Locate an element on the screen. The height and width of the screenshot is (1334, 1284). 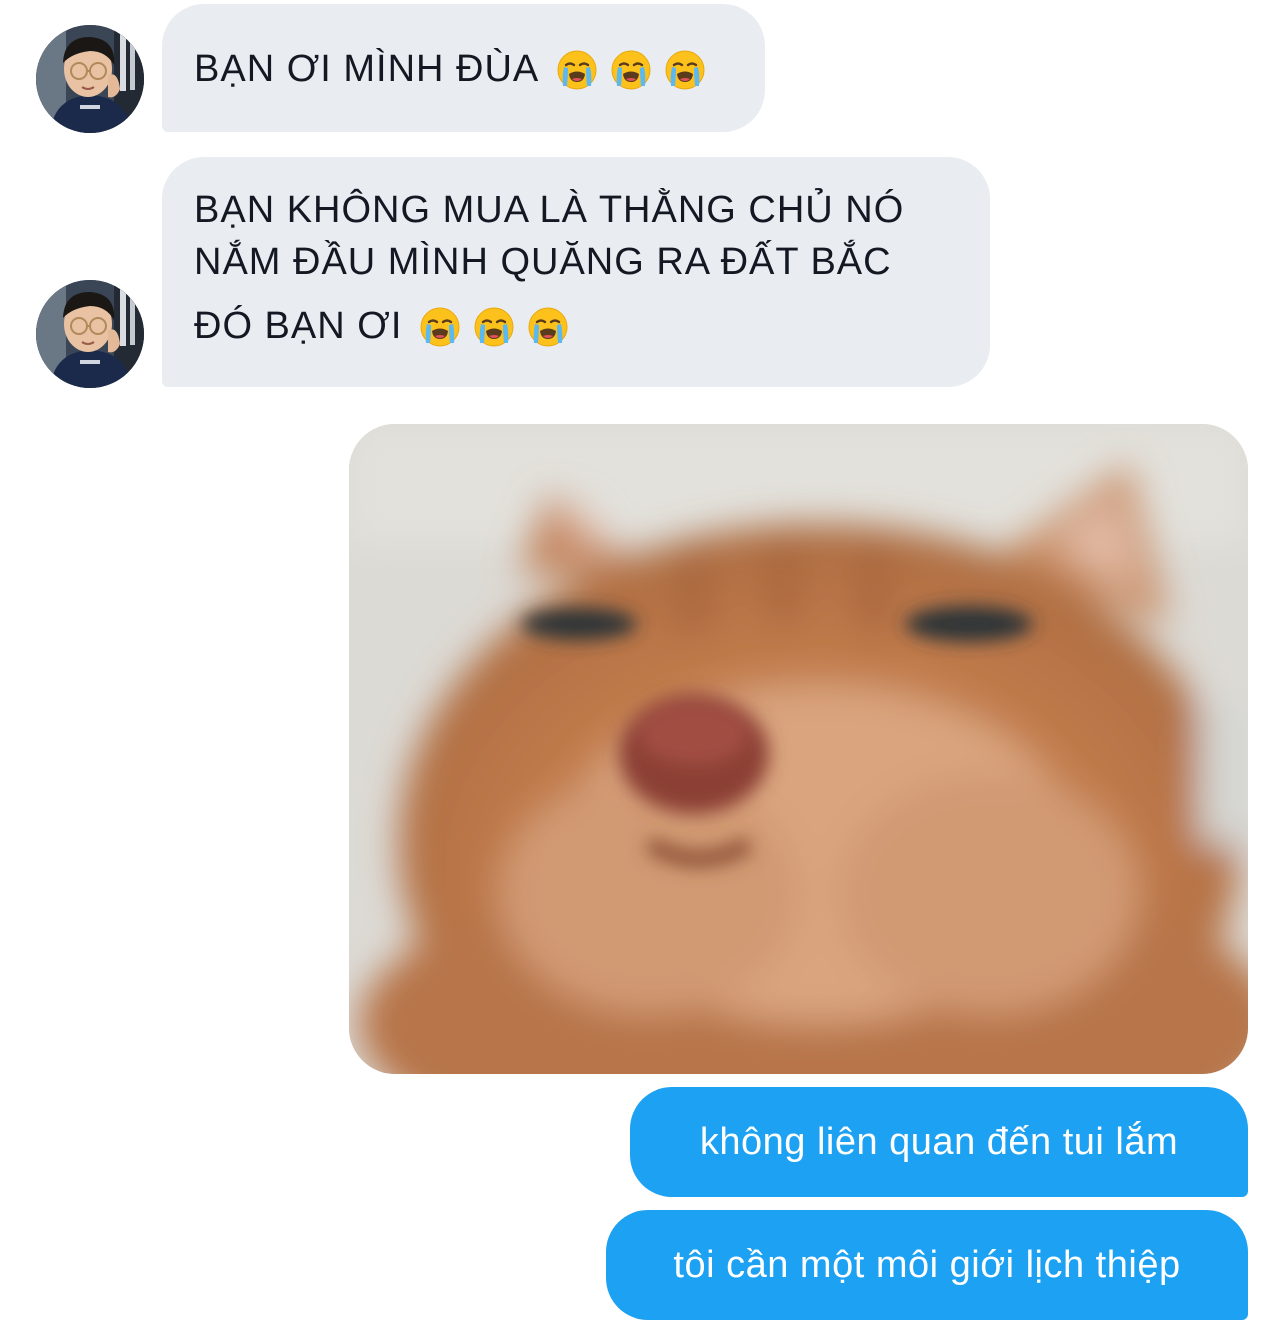
sent-message-bubble: tôi cần một môi giới lịch thiệp is located at coordinates (927, 1265).